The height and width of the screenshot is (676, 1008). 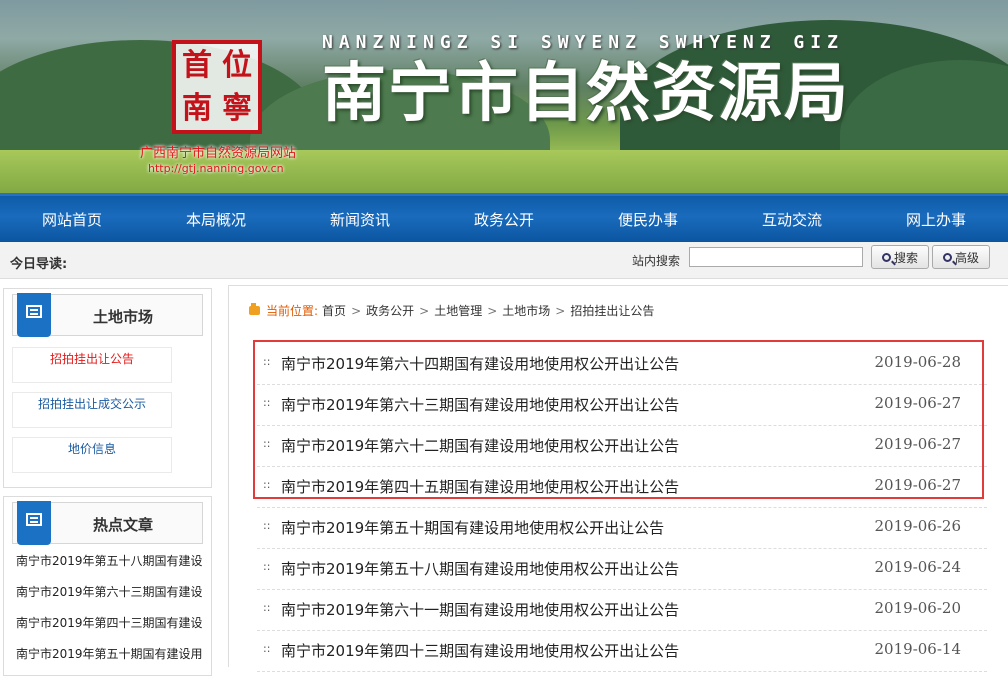 What do you see at coordinates (917, 649) in the screenshot?
I see `article-date: 2019-06-14` at bounding box center [917, 649].